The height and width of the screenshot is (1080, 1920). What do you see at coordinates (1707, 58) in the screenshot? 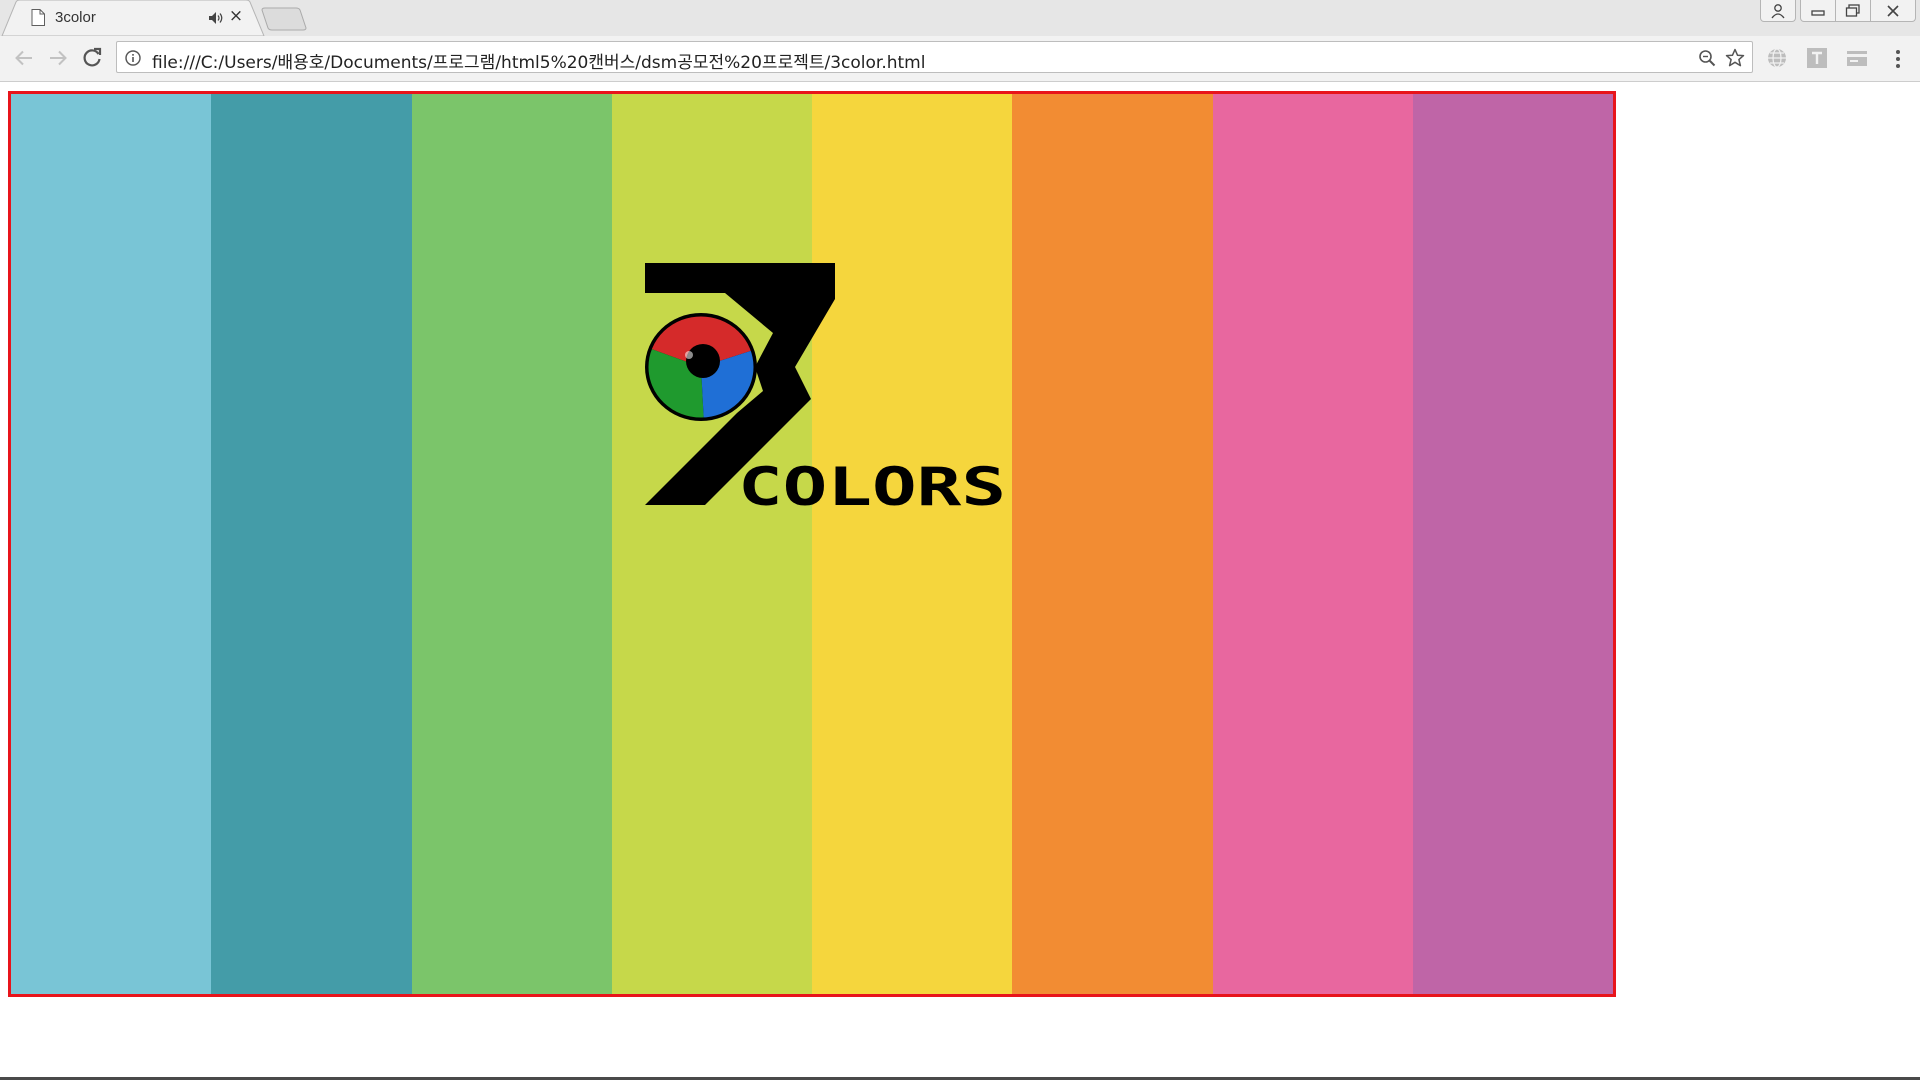
I see `zoom-icon` at bounding box center [1707, 58].